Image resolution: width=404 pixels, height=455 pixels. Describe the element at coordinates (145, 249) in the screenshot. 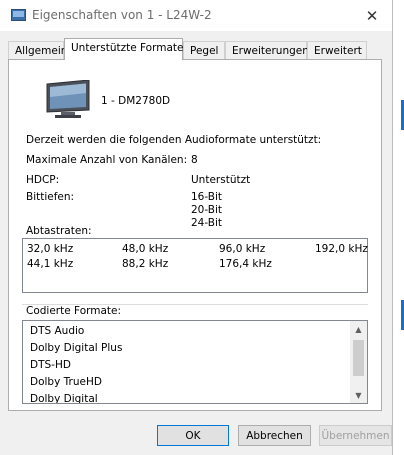

I see `samplerate-value: 48,0 kHz` at that location.